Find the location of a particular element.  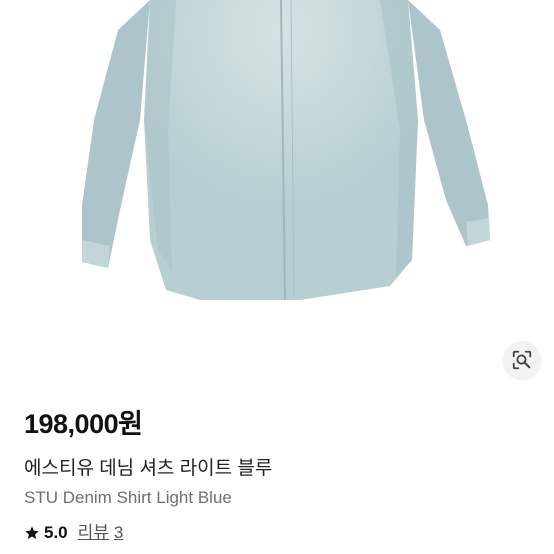

product-price: 198,000원 is located at coordinates (83, 424).